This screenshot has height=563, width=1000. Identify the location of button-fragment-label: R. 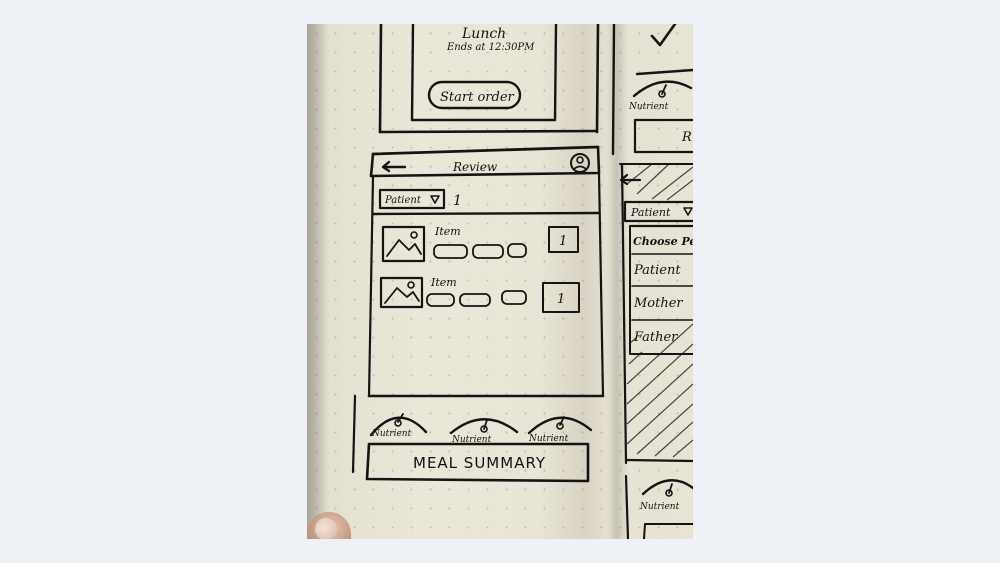
(686, 137).